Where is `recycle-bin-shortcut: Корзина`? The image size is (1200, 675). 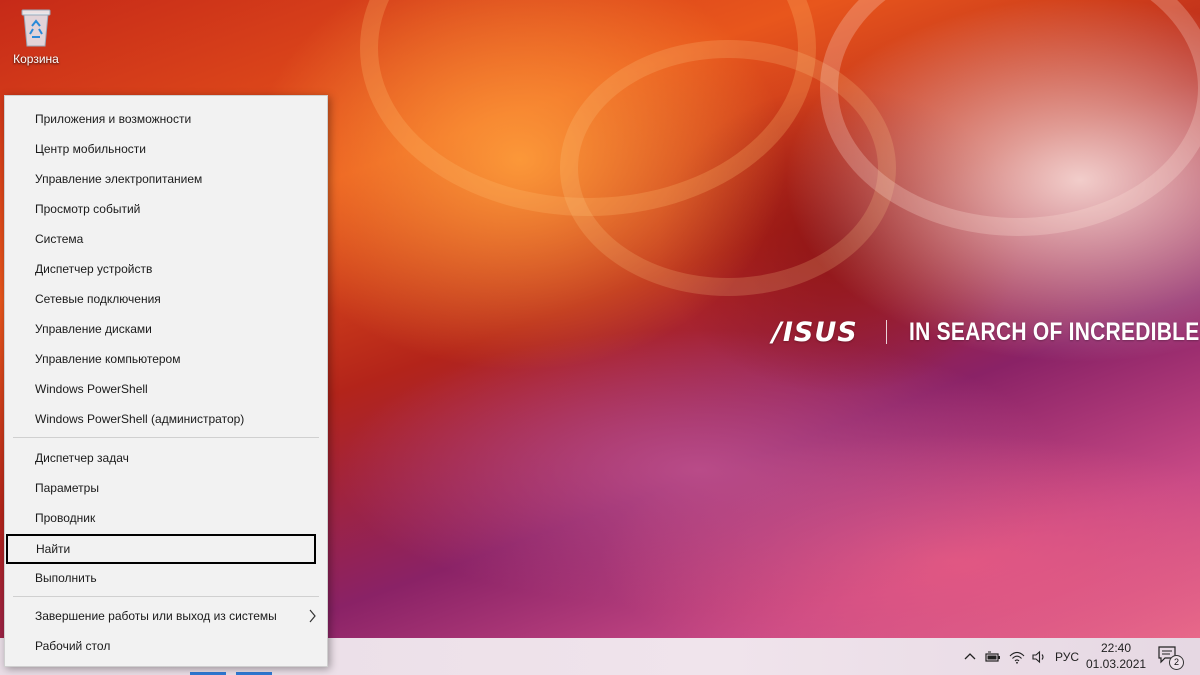
recycle-bin-shortcut: Корзина is located at coordinates (36, 35).